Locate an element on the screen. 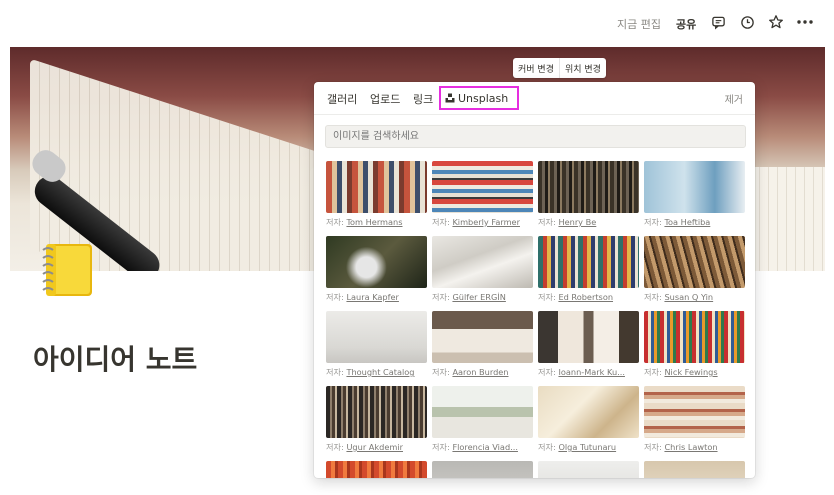 The width and height of the screenshot is (834, 495). author-link: Ugur Akdemir is located at coordinates (374, 447).